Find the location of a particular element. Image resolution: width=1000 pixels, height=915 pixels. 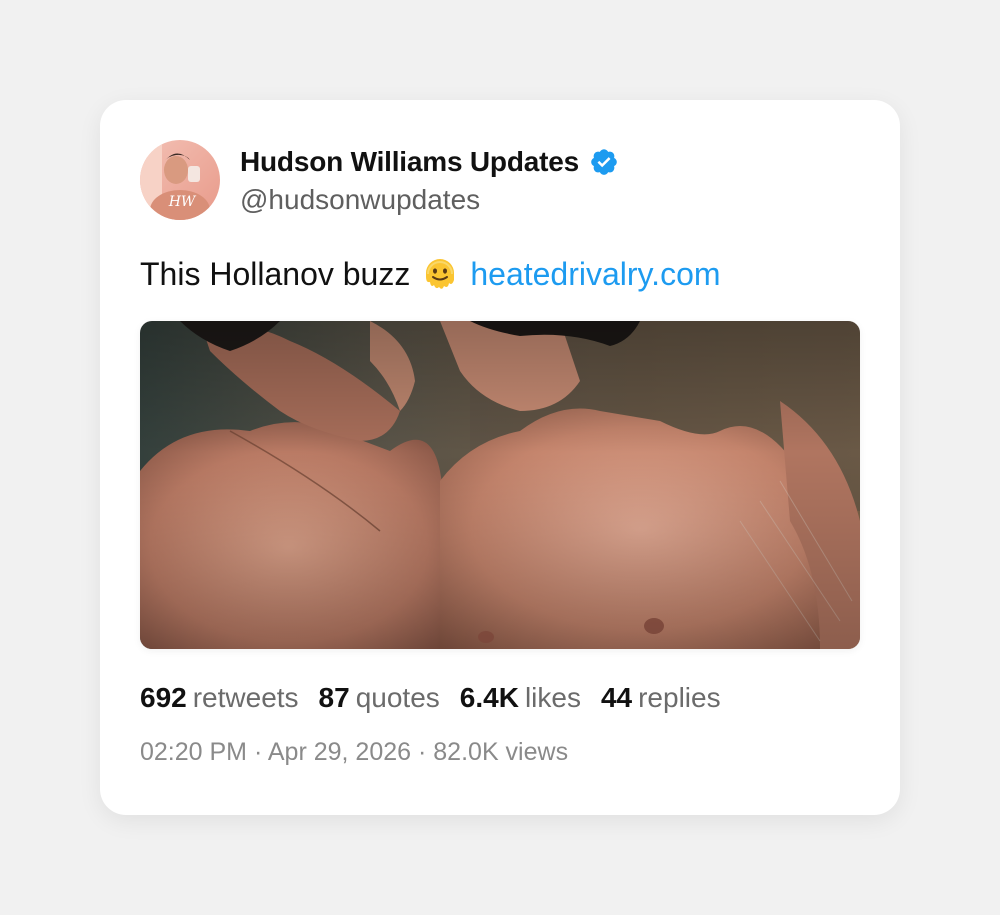

retweets-count: 692 is located at coordinates (163, 697).